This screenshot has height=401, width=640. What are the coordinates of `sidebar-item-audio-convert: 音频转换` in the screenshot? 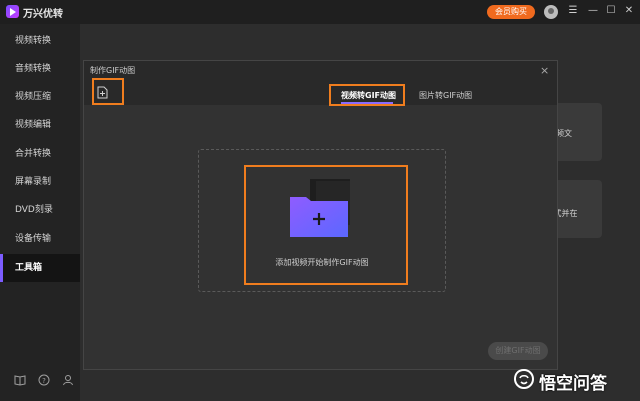 It's located at (40, 69).